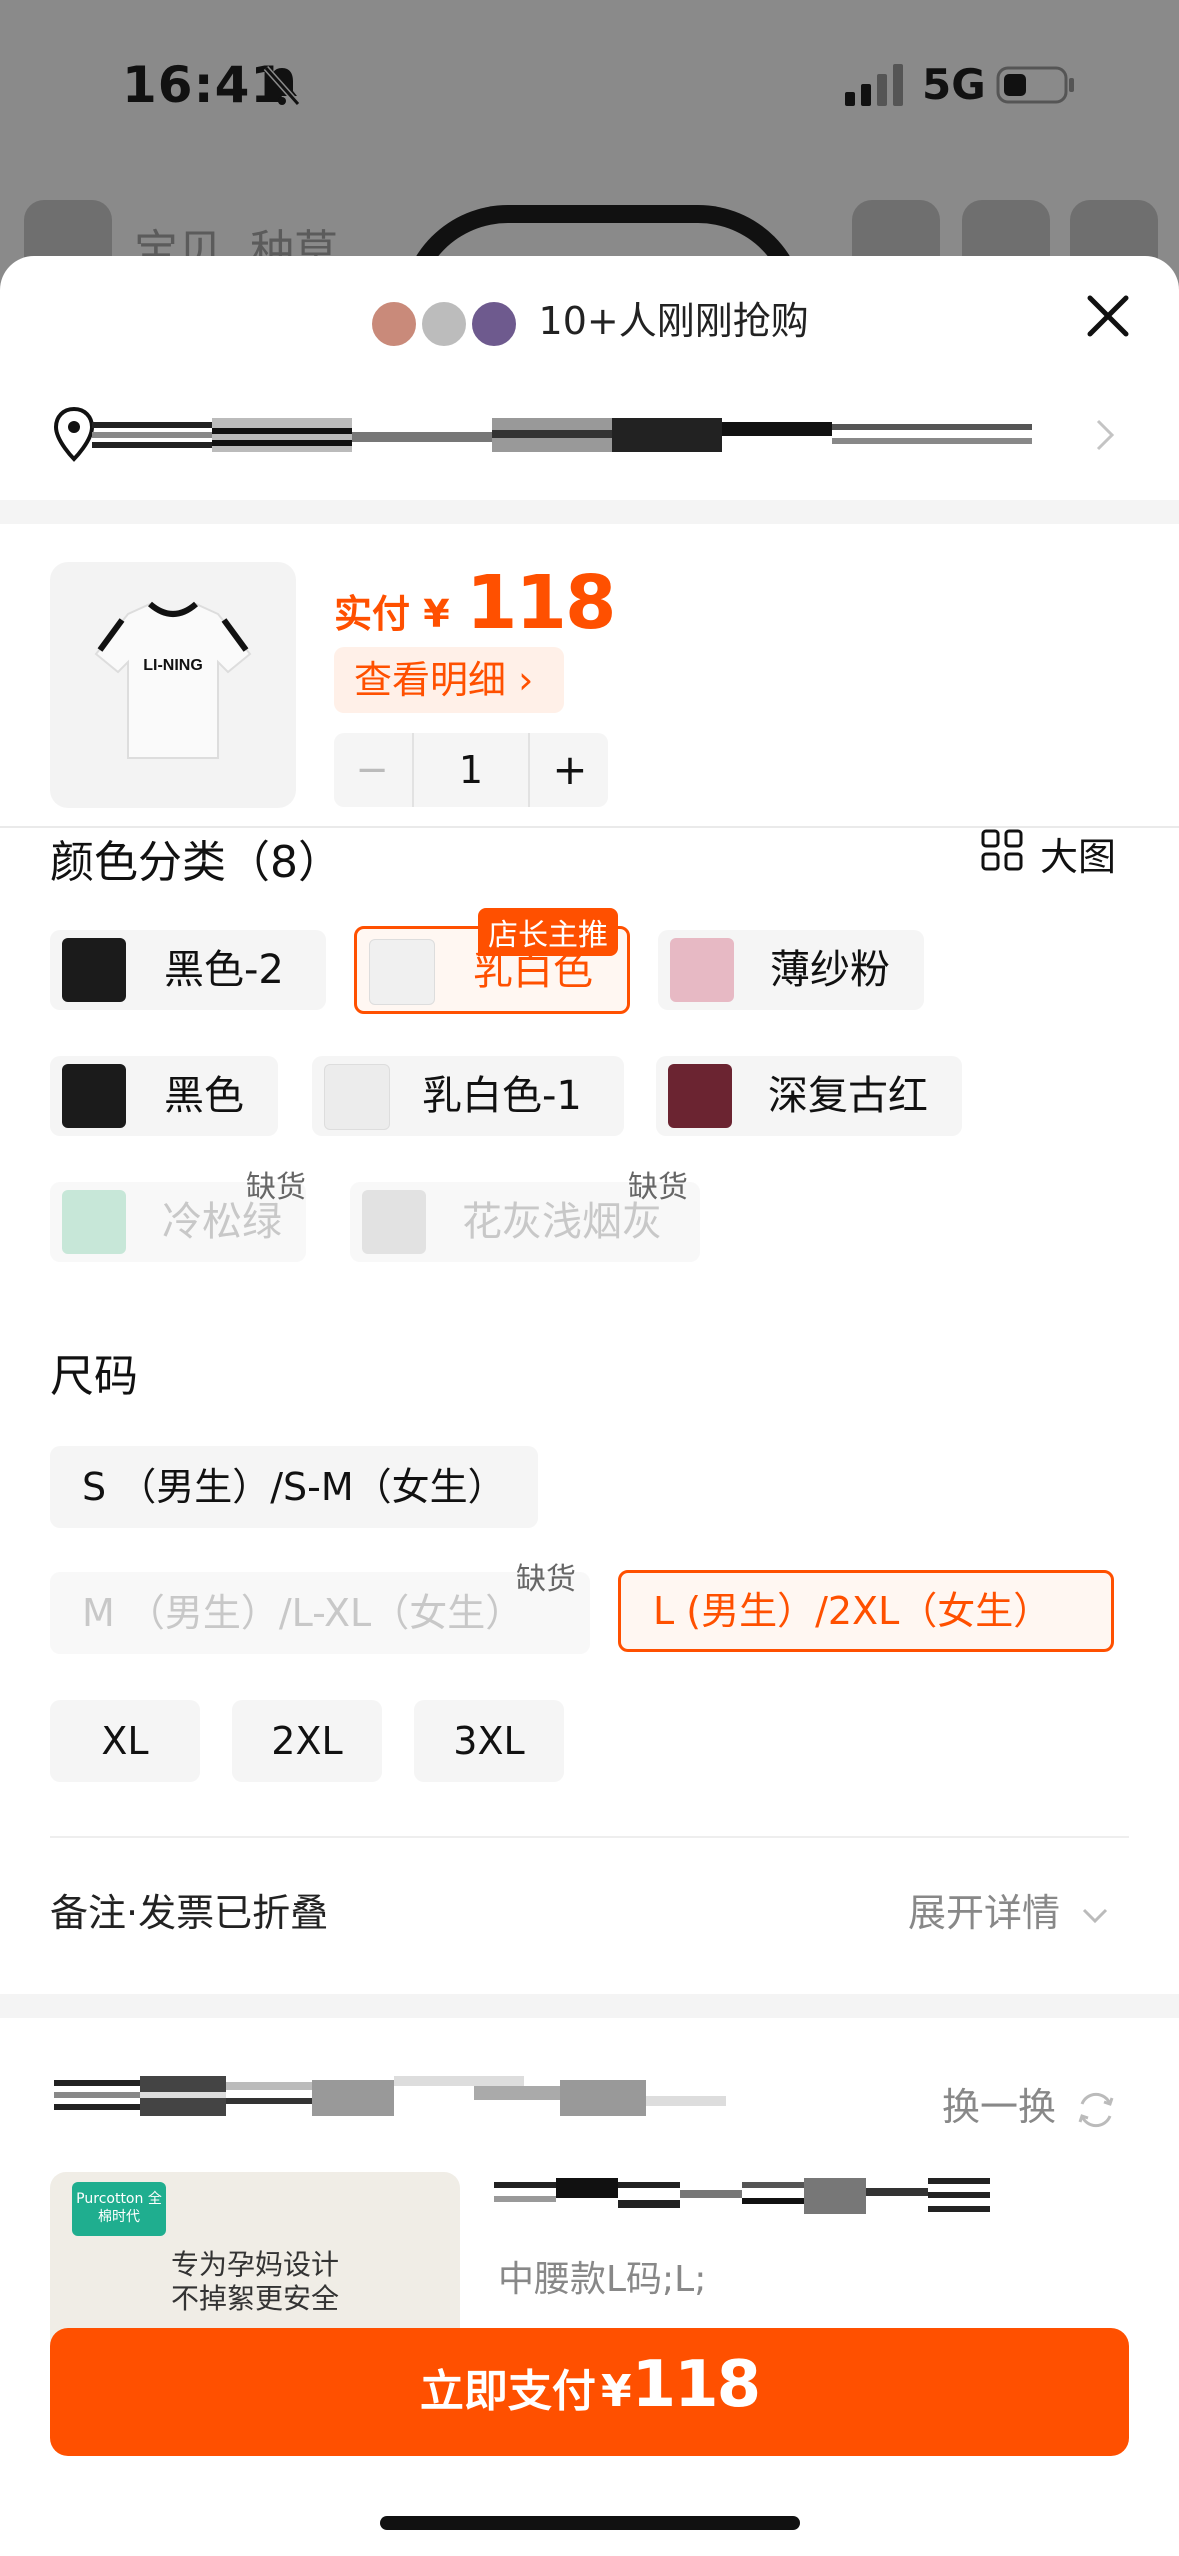 This screenshot has height=2556, width=1179. I want to click on product-thumbnail: LI-NING, so click(173, 685).